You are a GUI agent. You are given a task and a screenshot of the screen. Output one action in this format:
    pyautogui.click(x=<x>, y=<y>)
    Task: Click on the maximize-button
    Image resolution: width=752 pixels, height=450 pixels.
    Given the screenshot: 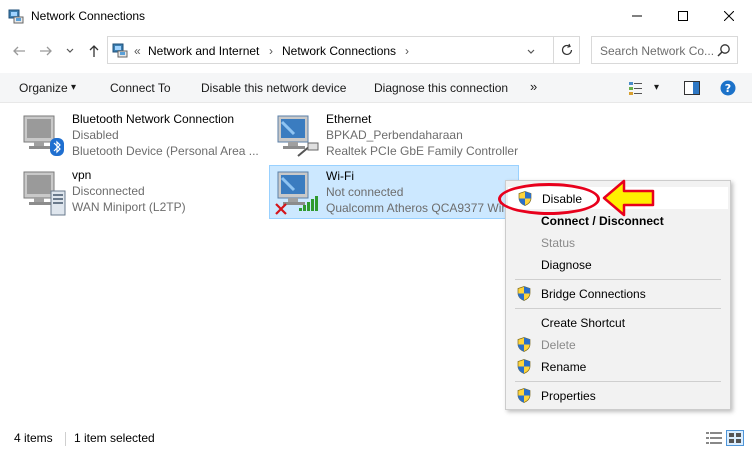 What is the action you would take?
    pyautogui.click(x=683, y=16)
    